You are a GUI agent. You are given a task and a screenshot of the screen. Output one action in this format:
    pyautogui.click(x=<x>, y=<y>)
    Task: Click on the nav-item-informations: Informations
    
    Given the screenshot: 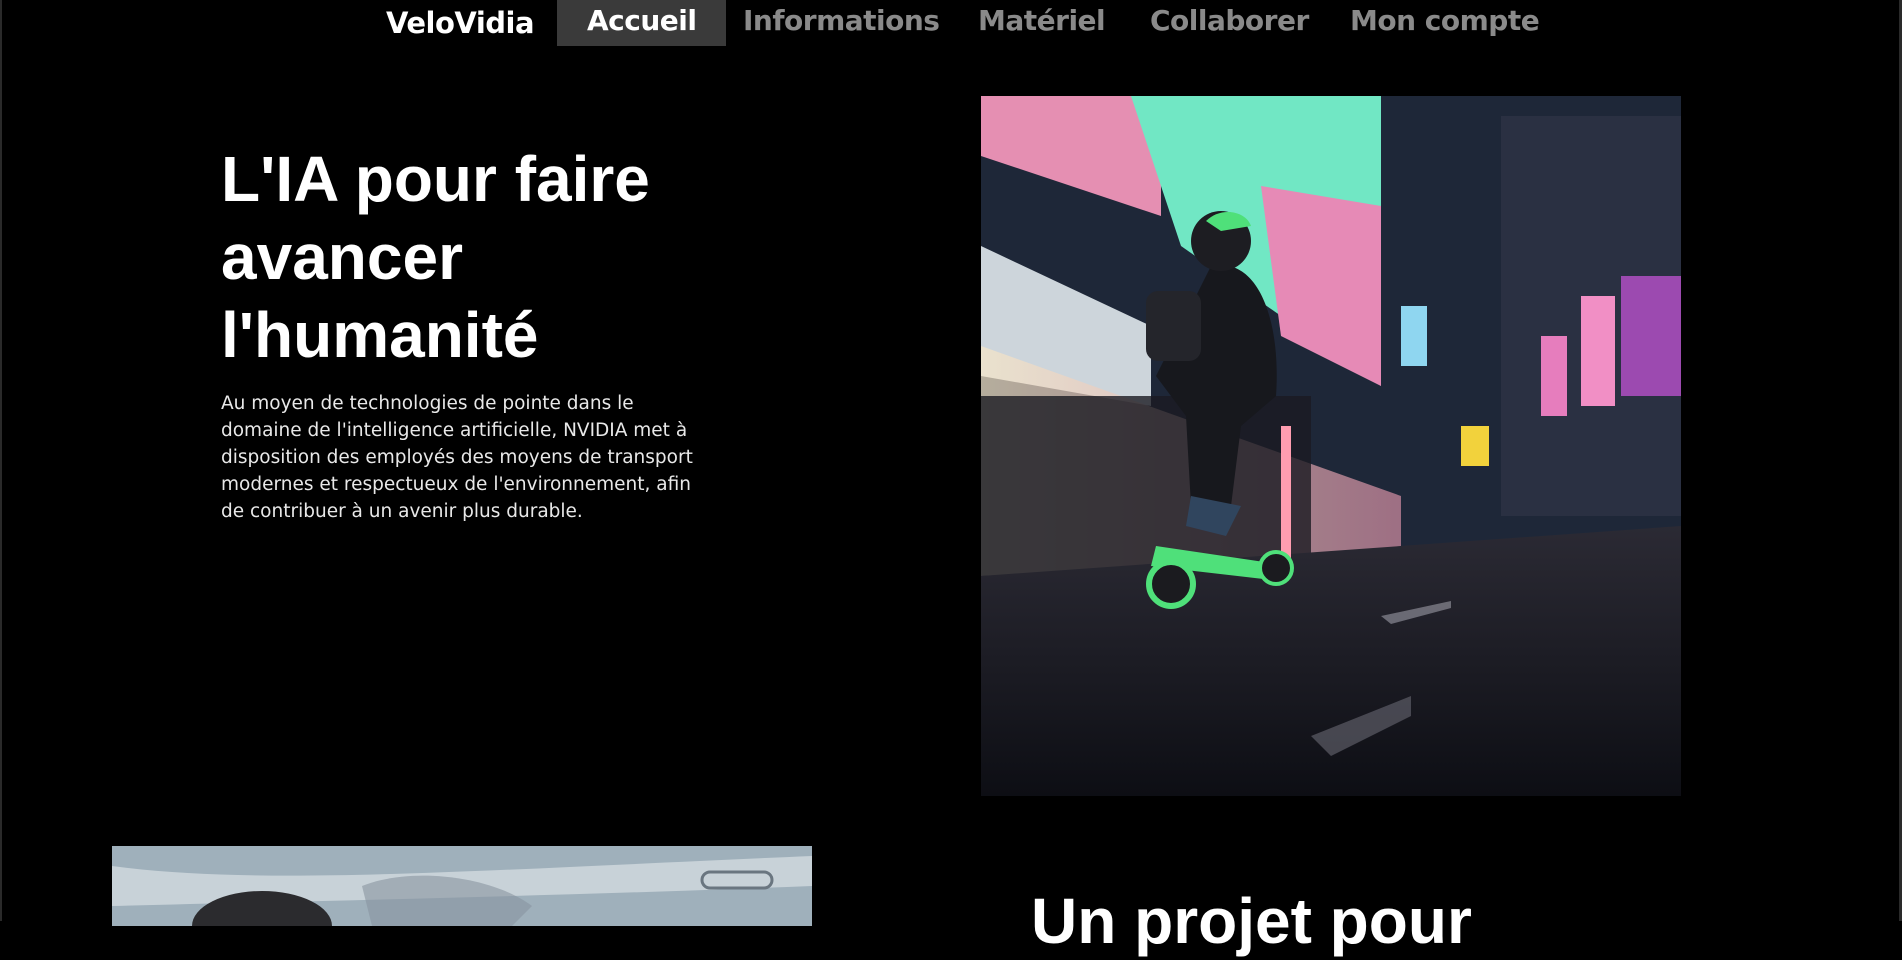 What is the action you would take?
    pyautogui.click(x=841, y=23)
    